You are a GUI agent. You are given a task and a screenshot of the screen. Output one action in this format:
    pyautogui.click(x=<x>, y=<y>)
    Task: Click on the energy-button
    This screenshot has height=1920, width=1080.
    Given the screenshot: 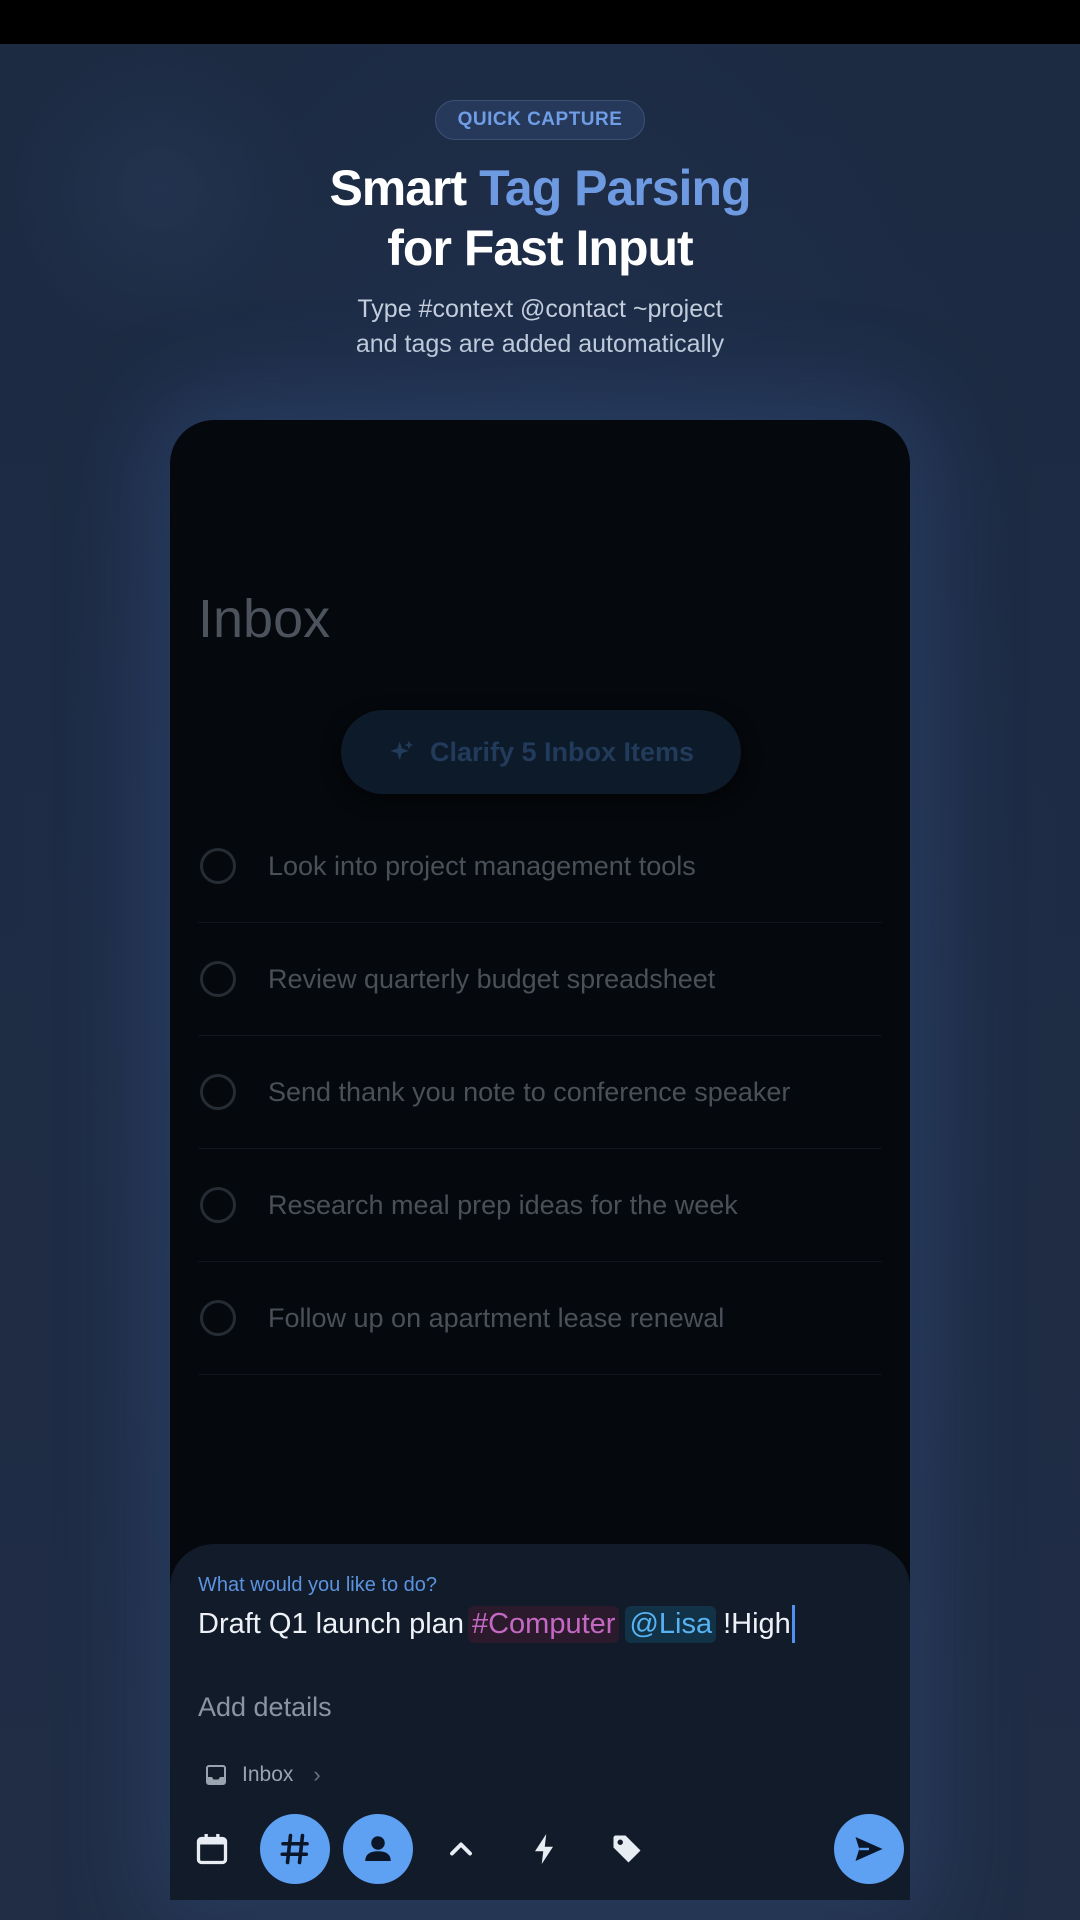 What is the action you would take?
    pyautogui.click(x=544, y=1849)
    